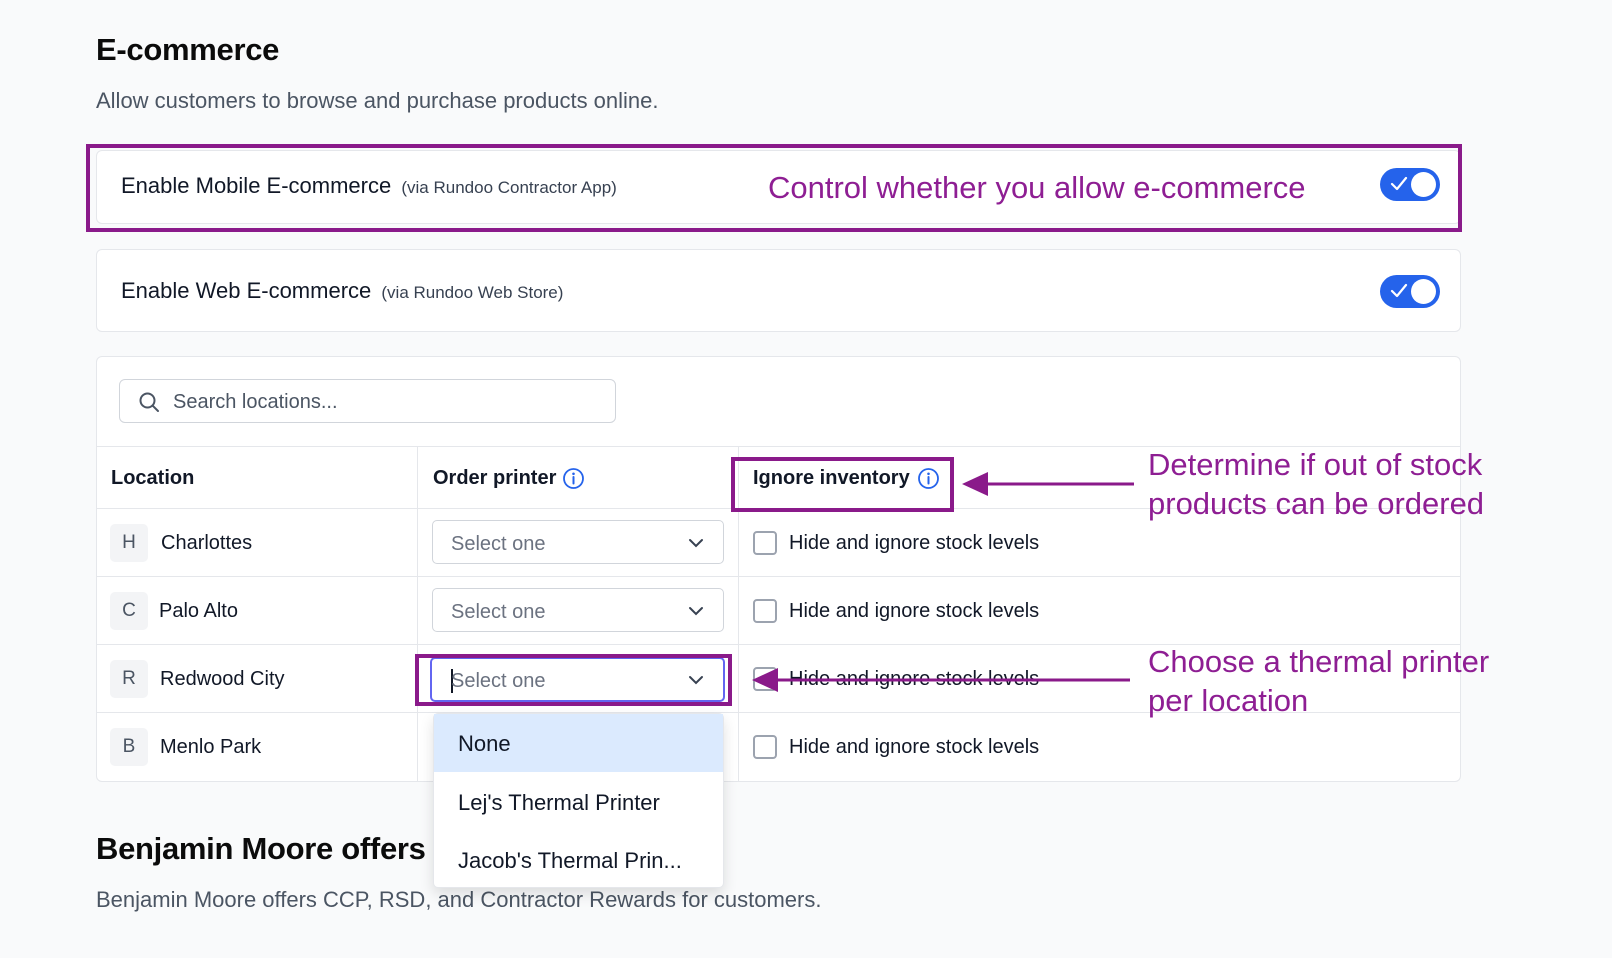 This screenshot has height=958, width=1612. I want to click on location-name: Menlo Park, so click(211, 747).